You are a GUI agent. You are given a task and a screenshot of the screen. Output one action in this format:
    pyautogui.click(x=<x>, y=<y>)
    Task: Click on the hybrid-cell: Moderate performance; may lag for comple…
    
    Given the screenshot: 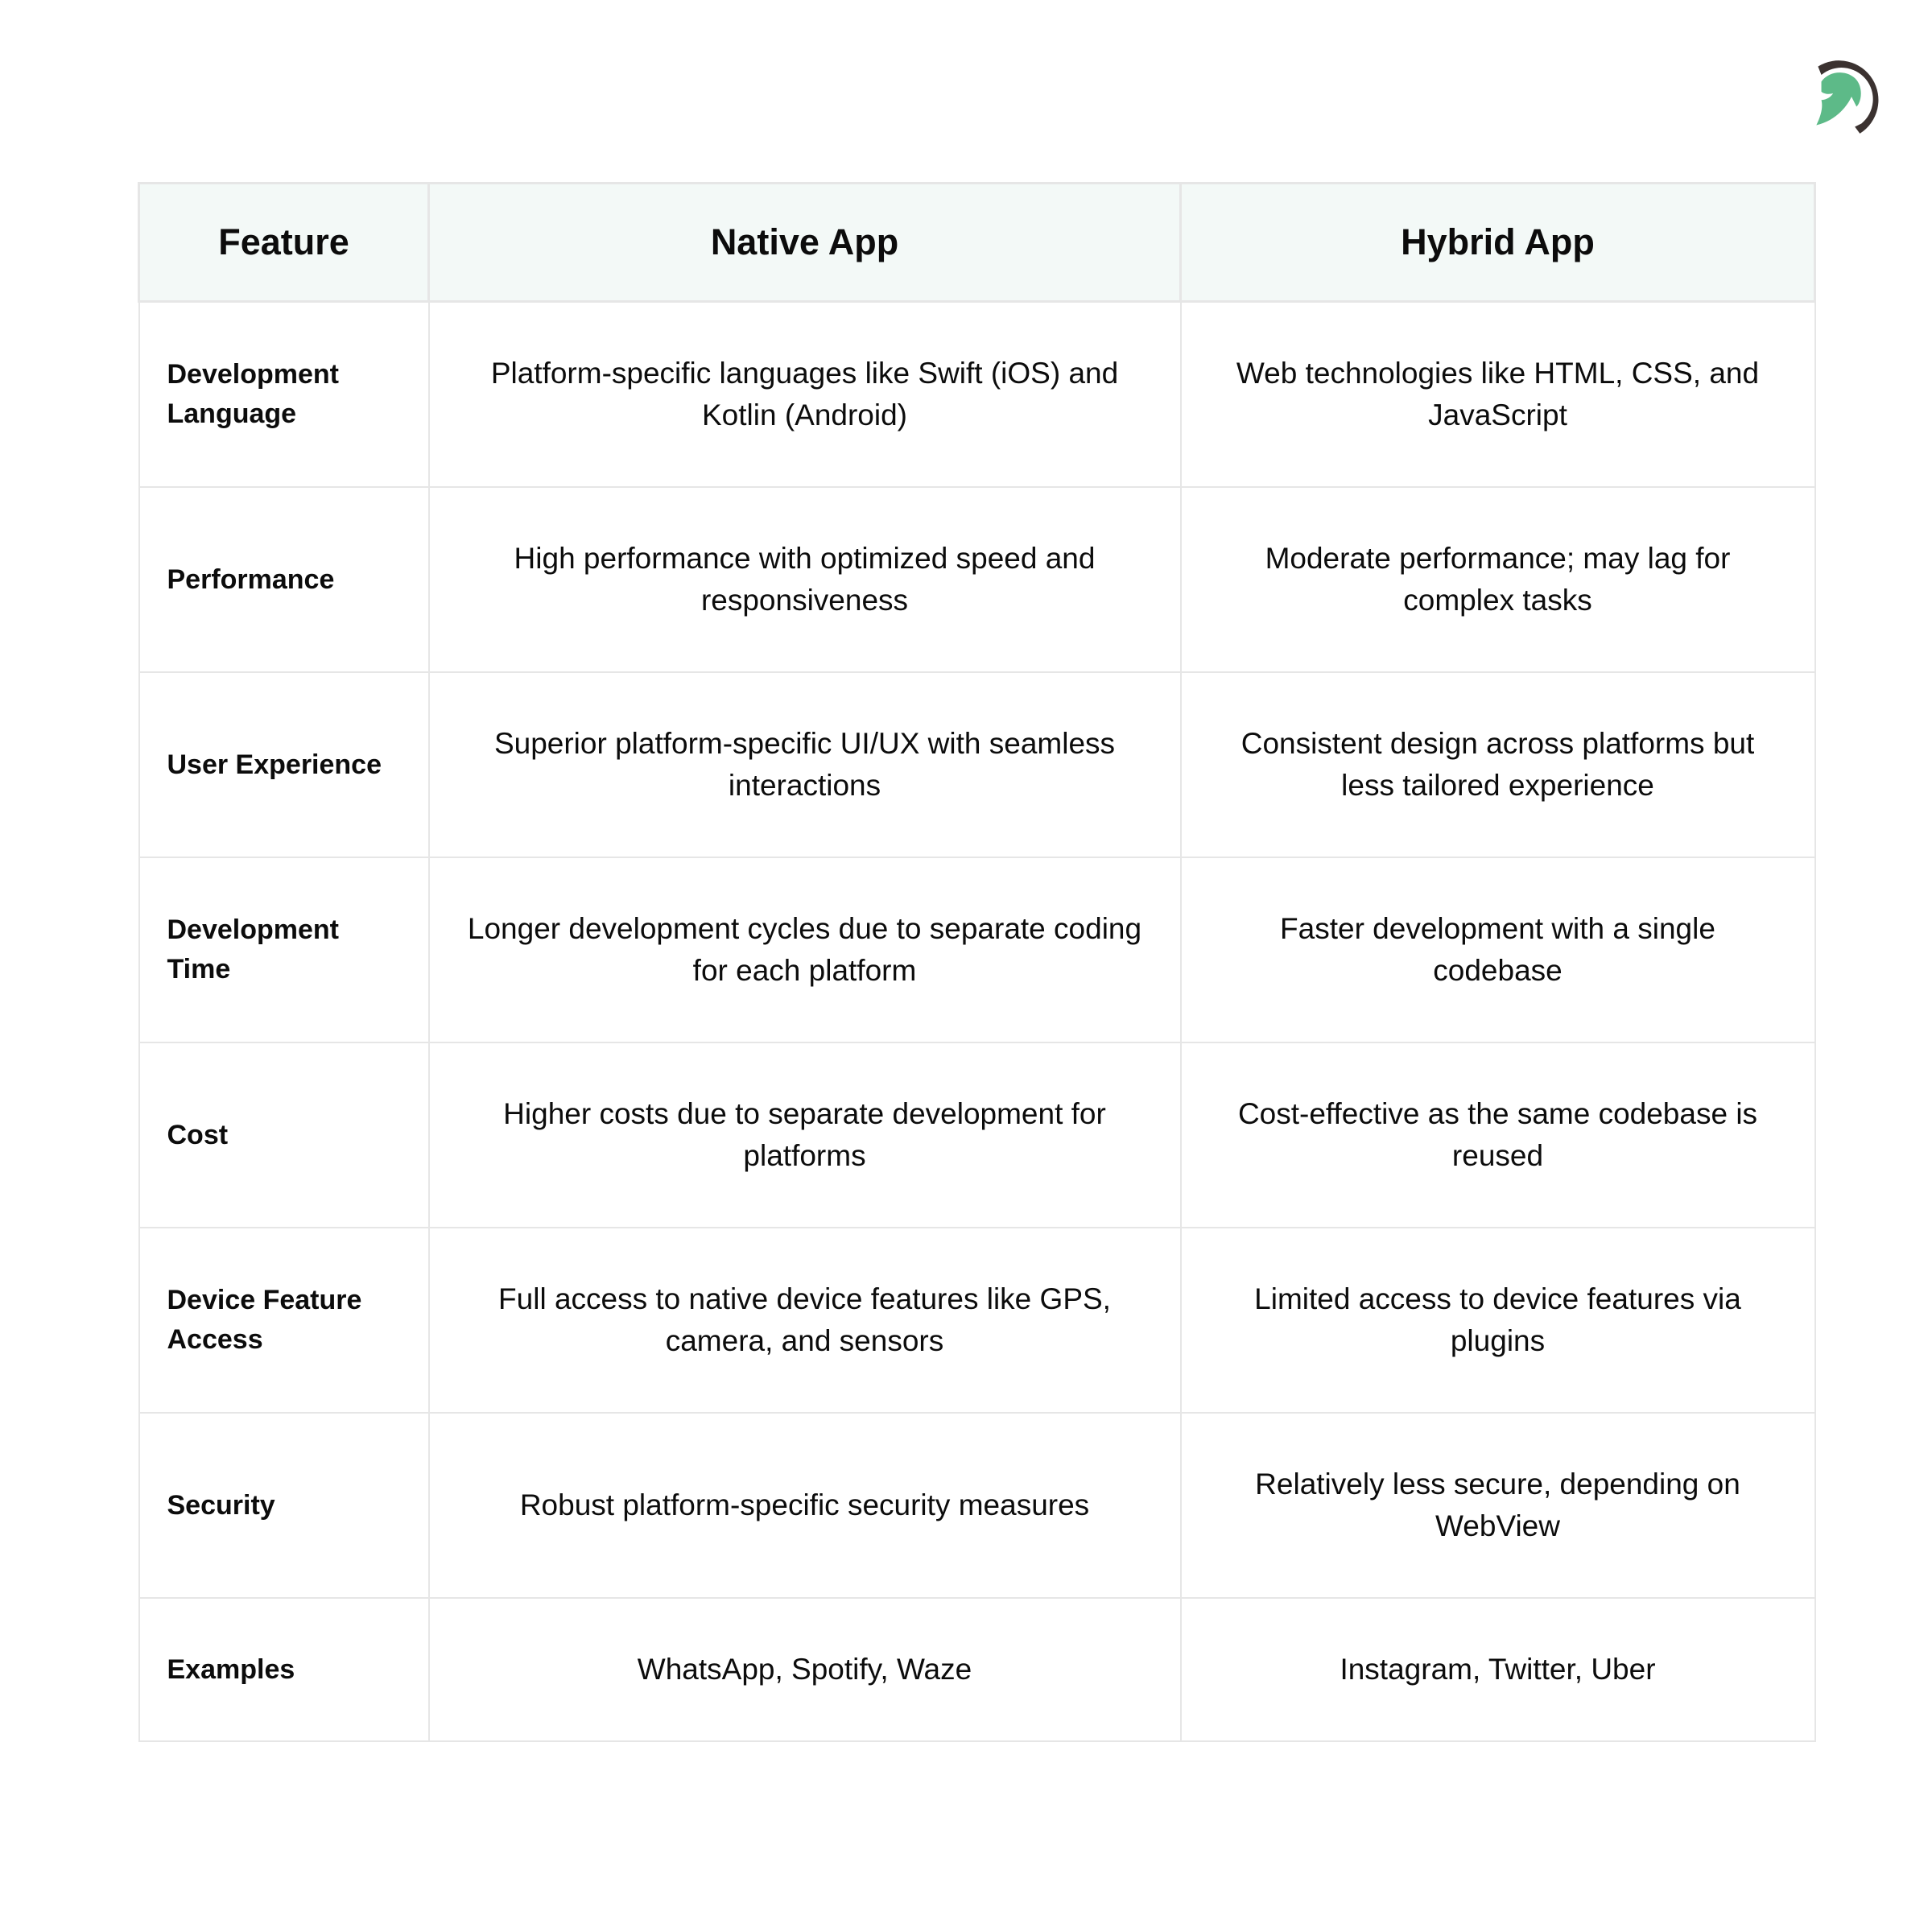 What is the action you would take?
    pyautogui.click(x=1497, y=579)
    